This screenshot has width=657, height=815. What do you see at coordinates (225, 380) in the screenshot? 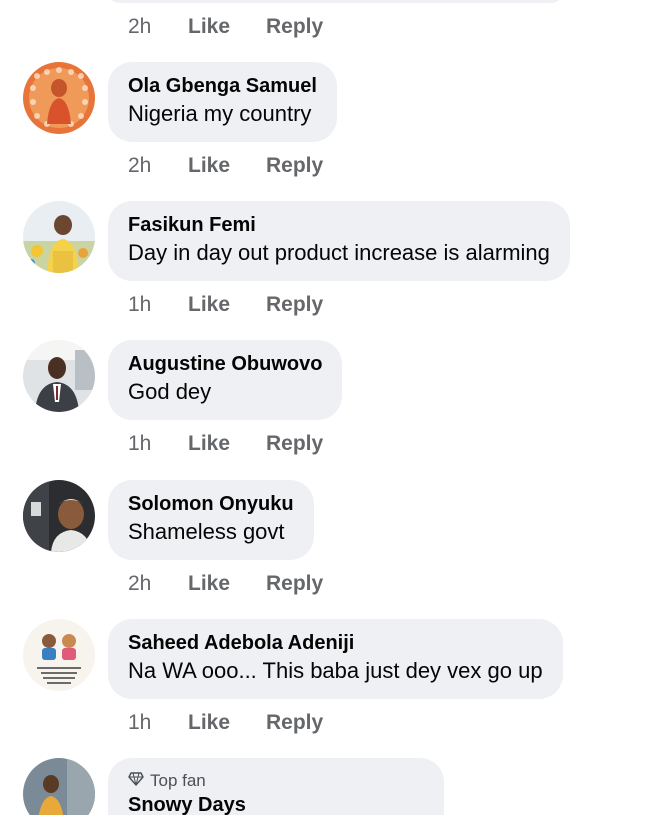
I see `comment-bubble: Augustine Obuwovo God dey` at bounding box center [225, 380].